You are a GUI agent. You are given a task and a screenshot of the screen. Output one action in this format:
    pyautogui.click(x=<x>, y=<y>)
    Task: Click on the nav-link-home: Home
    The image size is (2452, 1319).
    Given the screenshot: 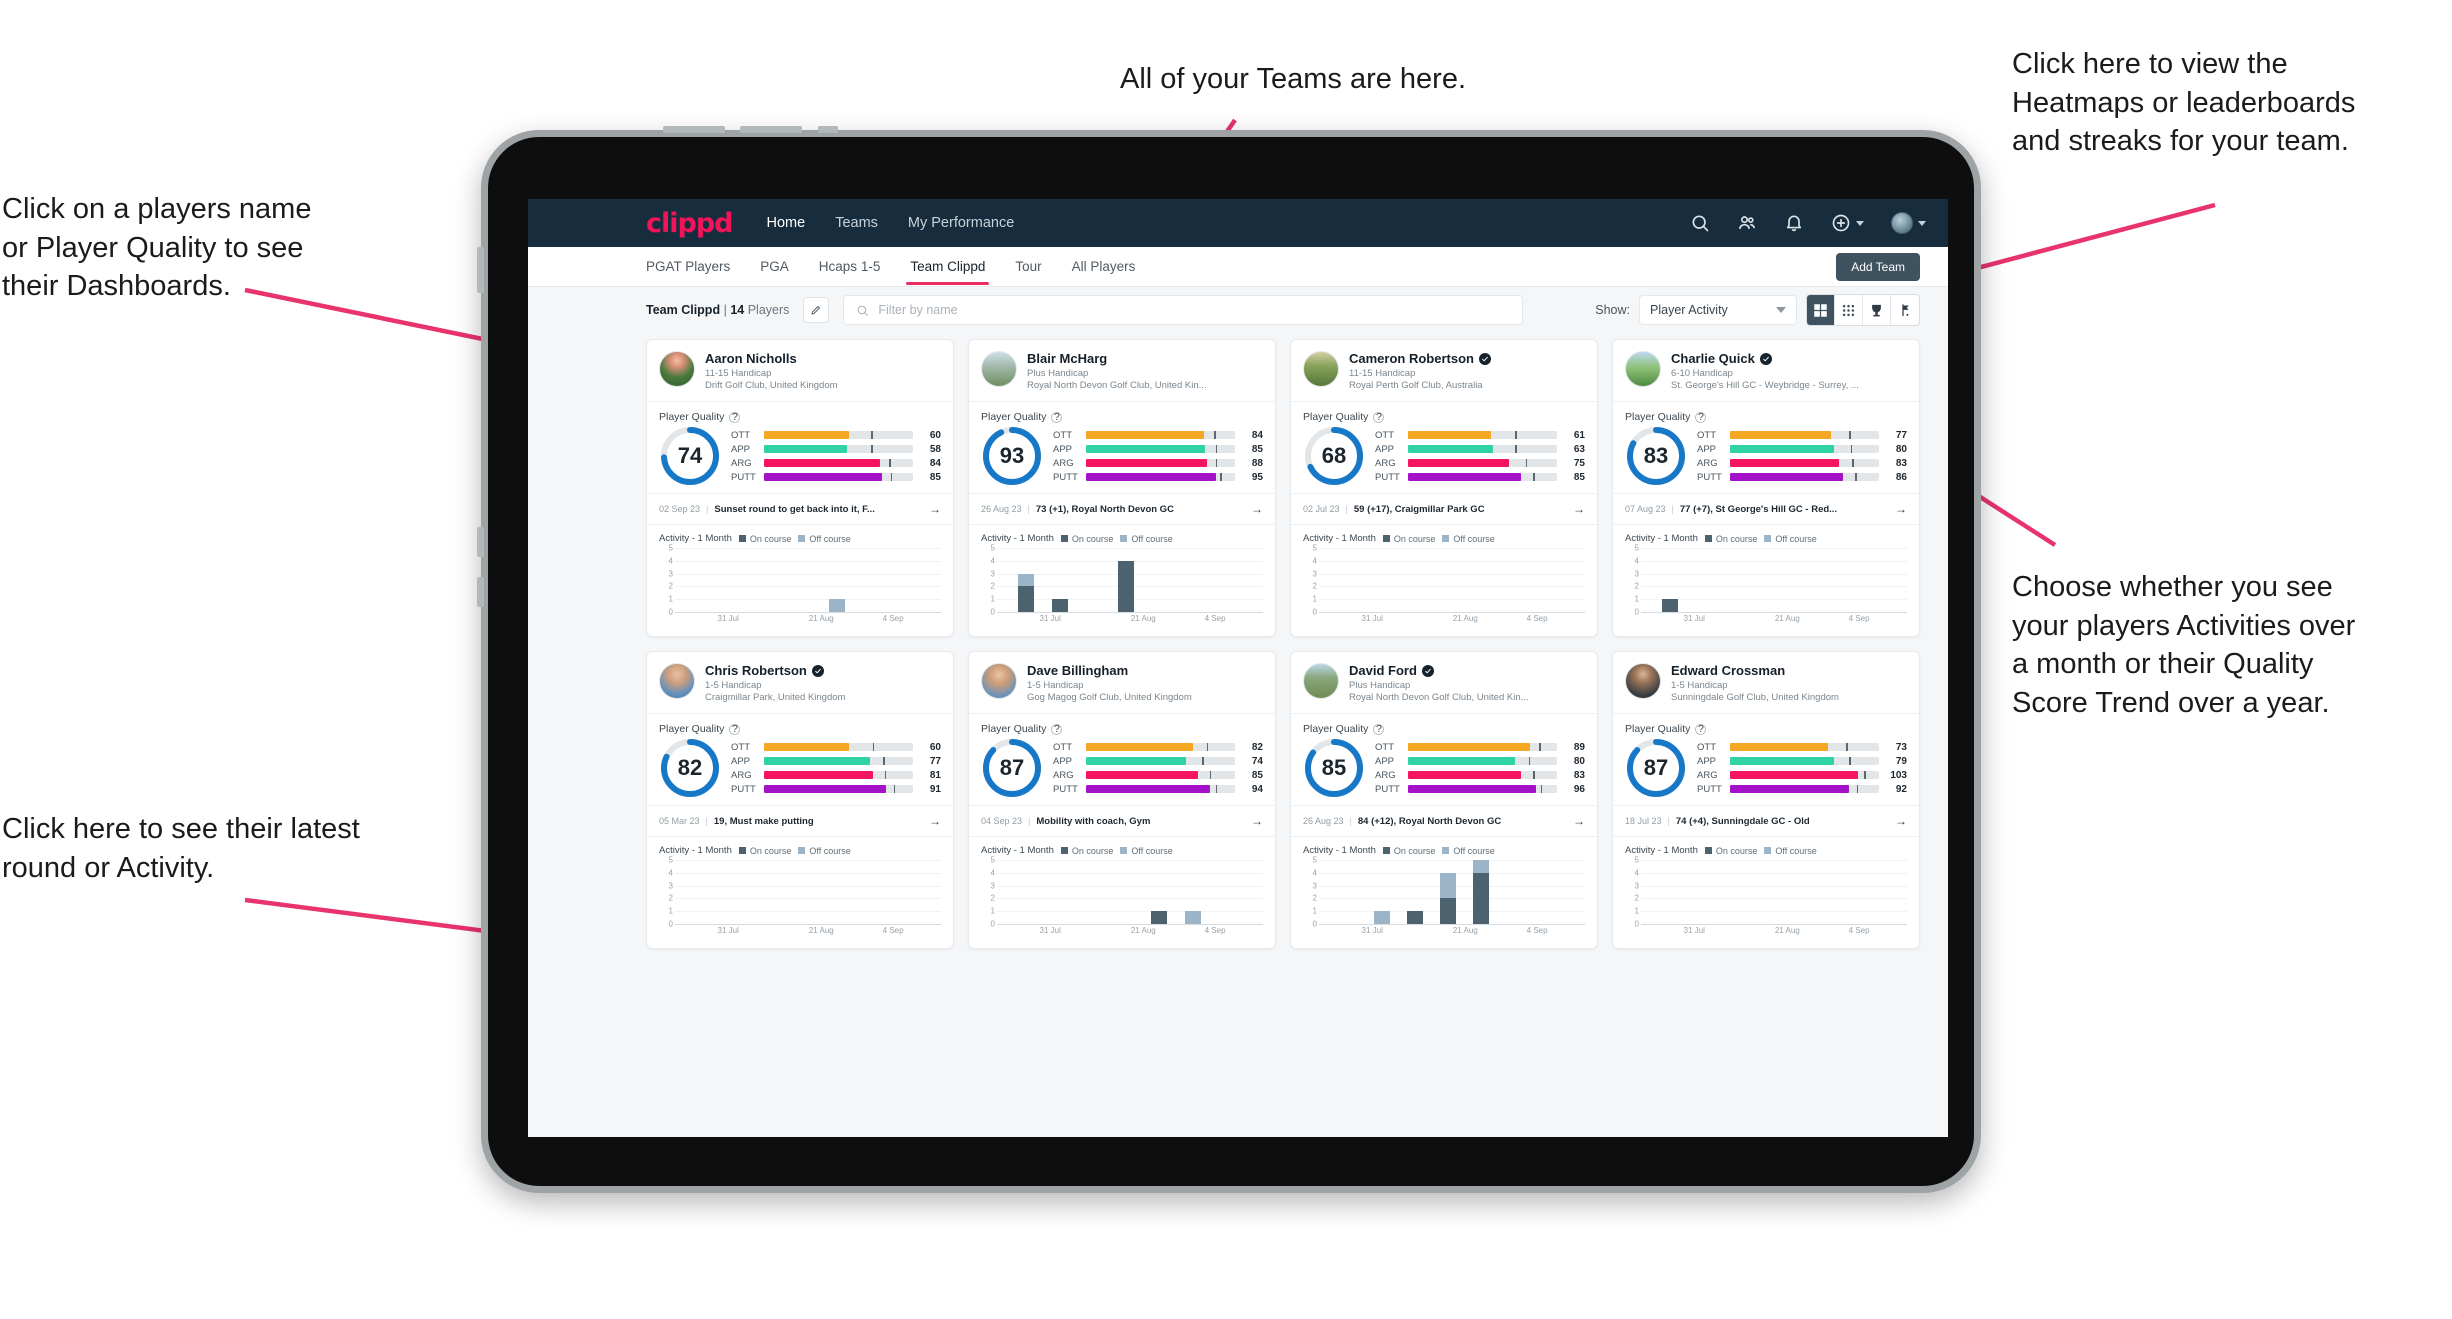 What is the action you would take?
    pyautogui.click(x=786, y=223)
    